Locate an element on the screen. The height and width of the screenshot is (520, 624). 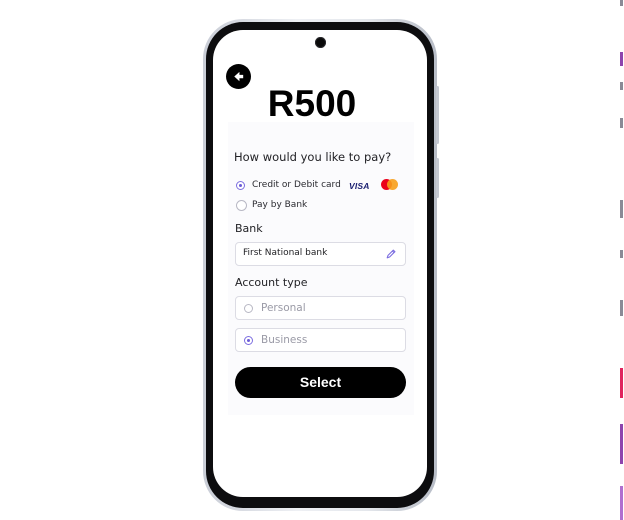
payment-amount: R500 is located at coordinates (312, 103).